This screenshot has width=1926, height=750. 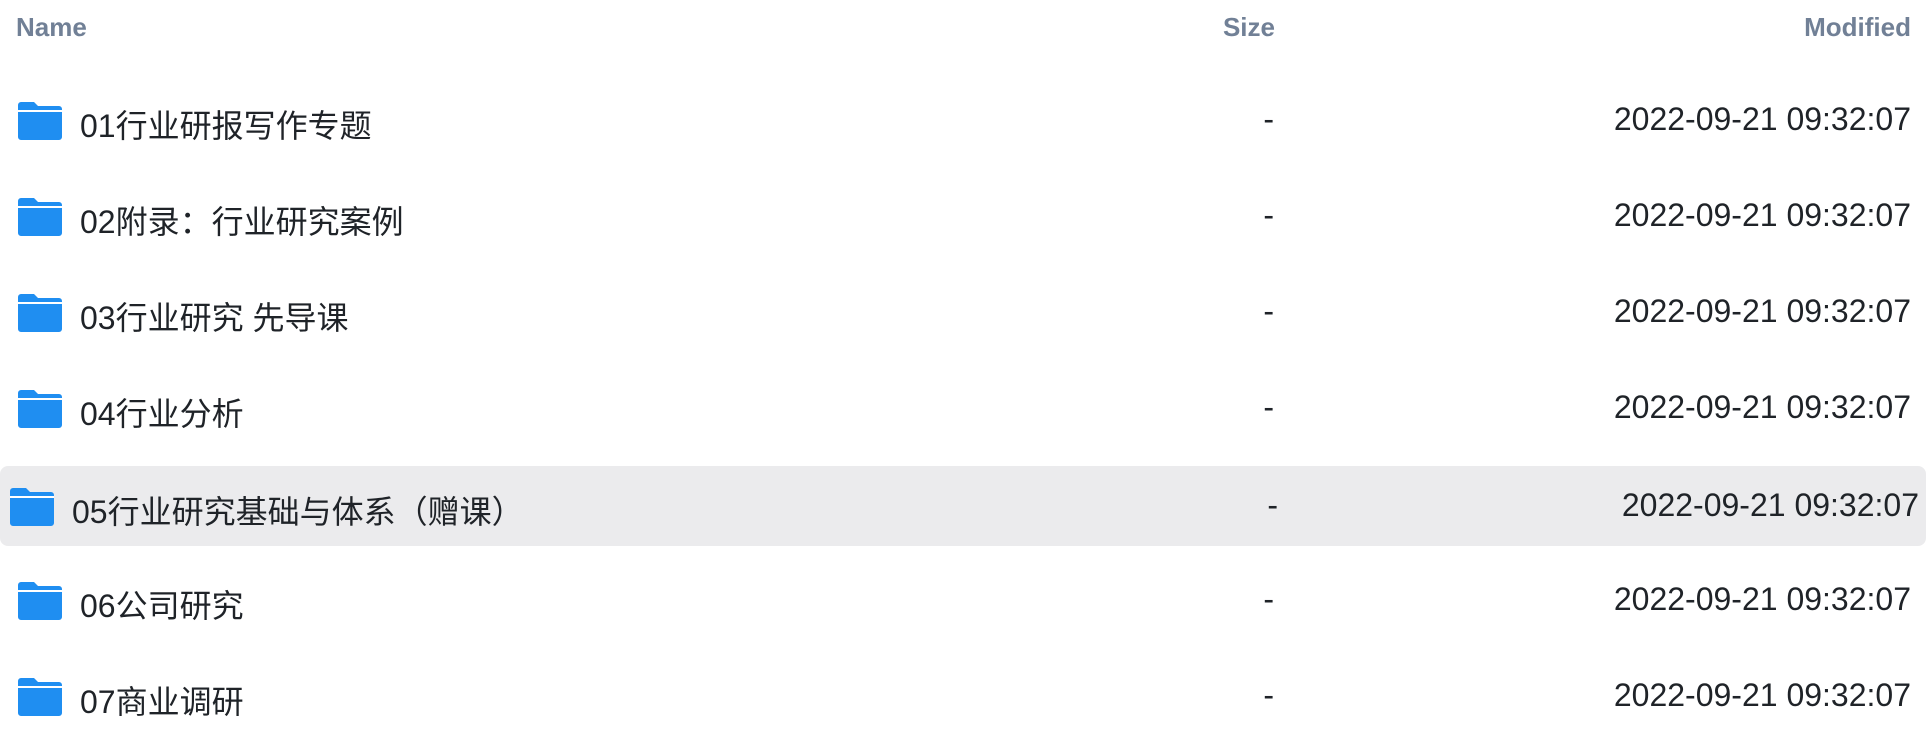 I want to click on column-header: Name Size Modified, so click(x=963, y=28).